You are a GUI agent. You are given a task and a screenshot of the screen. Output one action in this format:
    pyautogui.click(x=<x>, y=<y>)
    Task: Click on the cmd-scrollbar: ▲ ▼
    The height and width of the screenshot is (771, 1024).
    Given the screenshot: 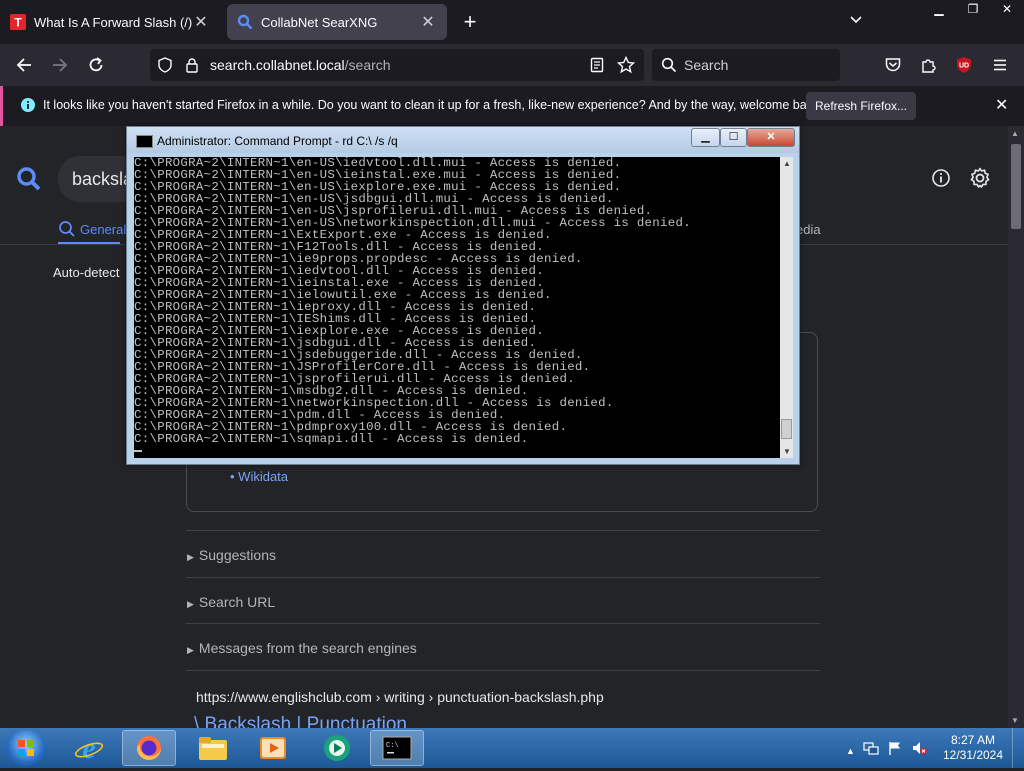 What is the action you would take?
    pyautogui.click(x=786, y=307)
    